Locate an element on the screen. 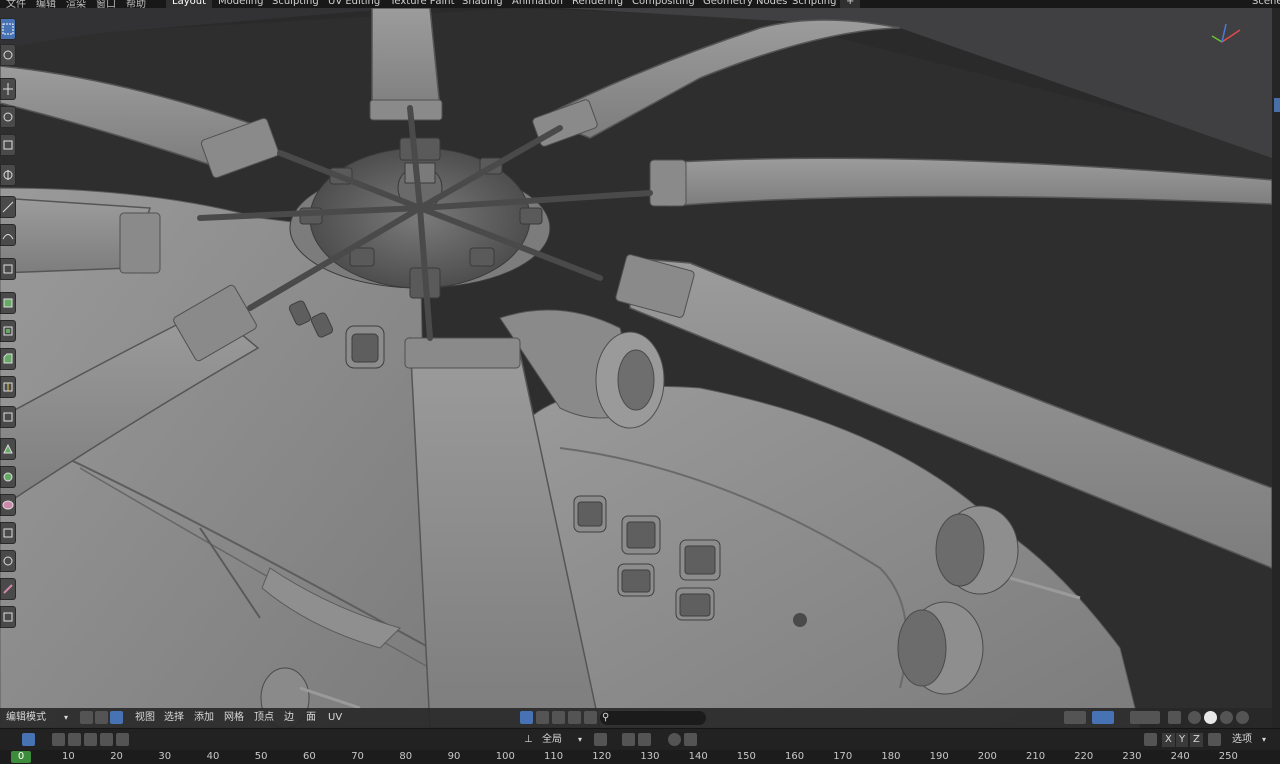  search-icon: ⚲ is located at coordinates (606, 717).